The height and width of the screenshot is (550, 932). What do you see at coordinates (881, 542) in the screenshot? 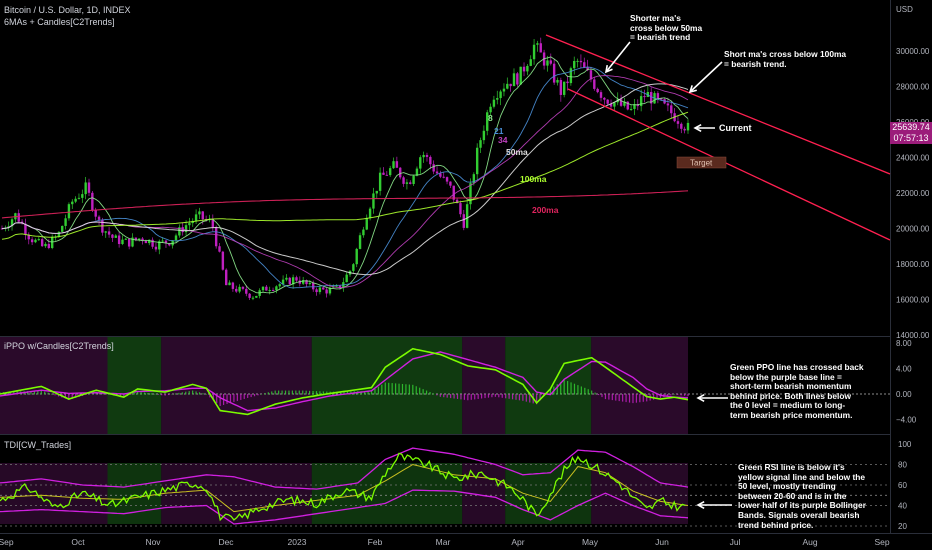
I see `x-tick-label: Sep` at bounding box center [881, 542].